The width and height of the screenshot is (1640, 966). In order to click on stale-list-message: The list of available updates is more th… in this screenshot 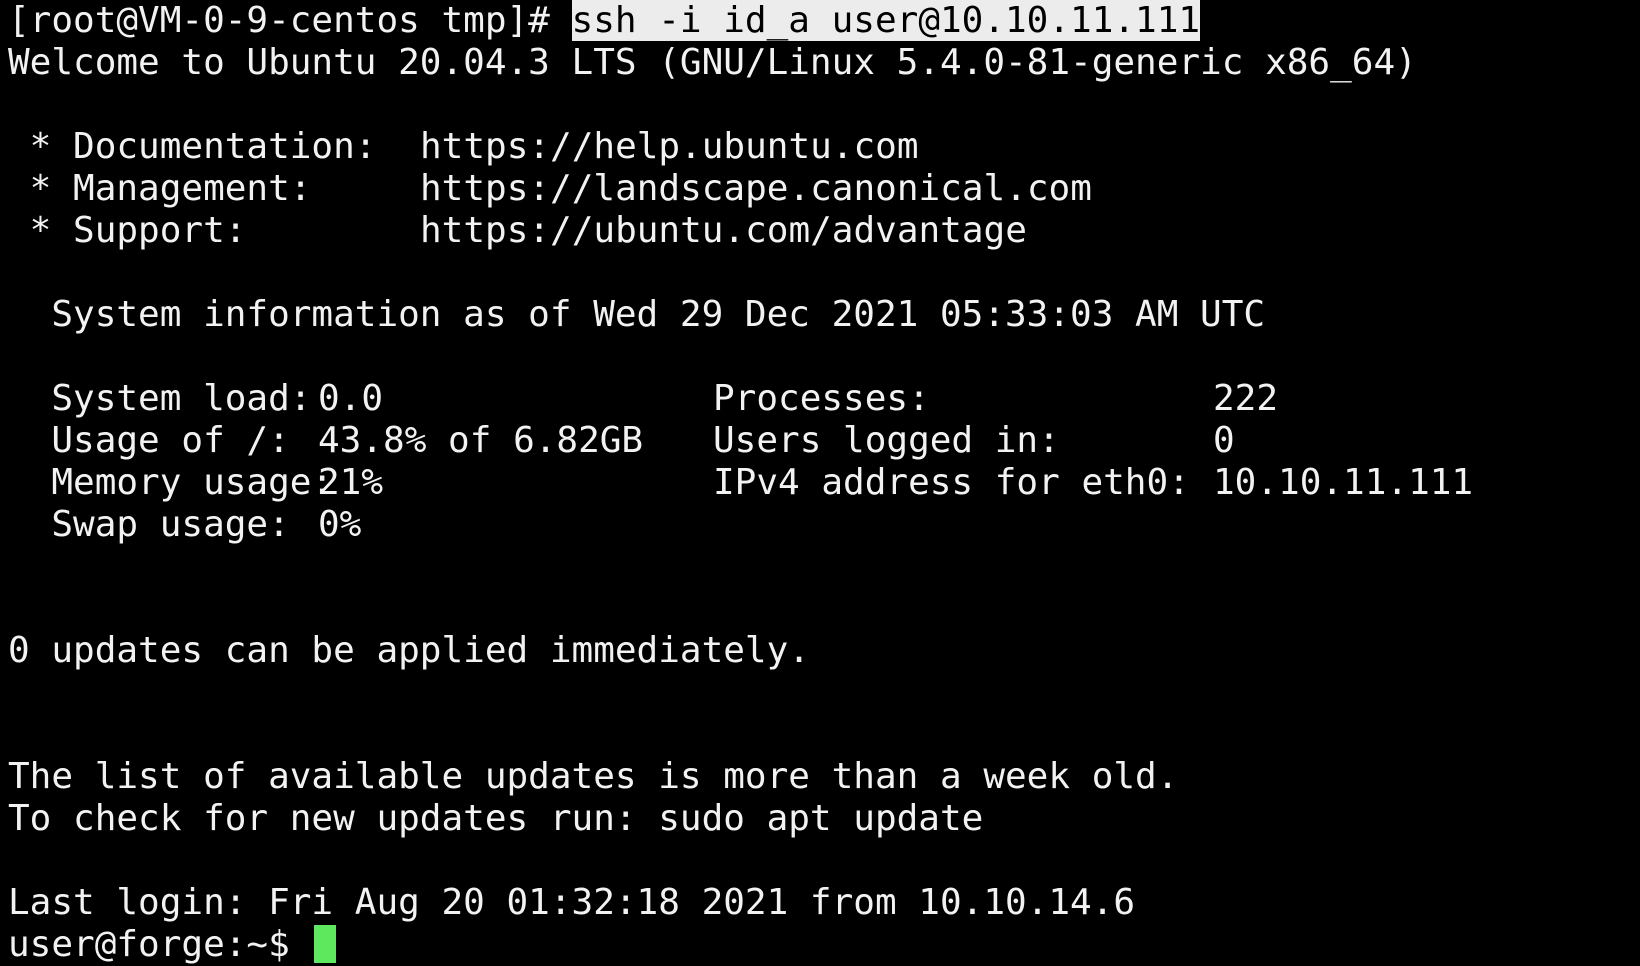, I will do `click(593, 776)`.